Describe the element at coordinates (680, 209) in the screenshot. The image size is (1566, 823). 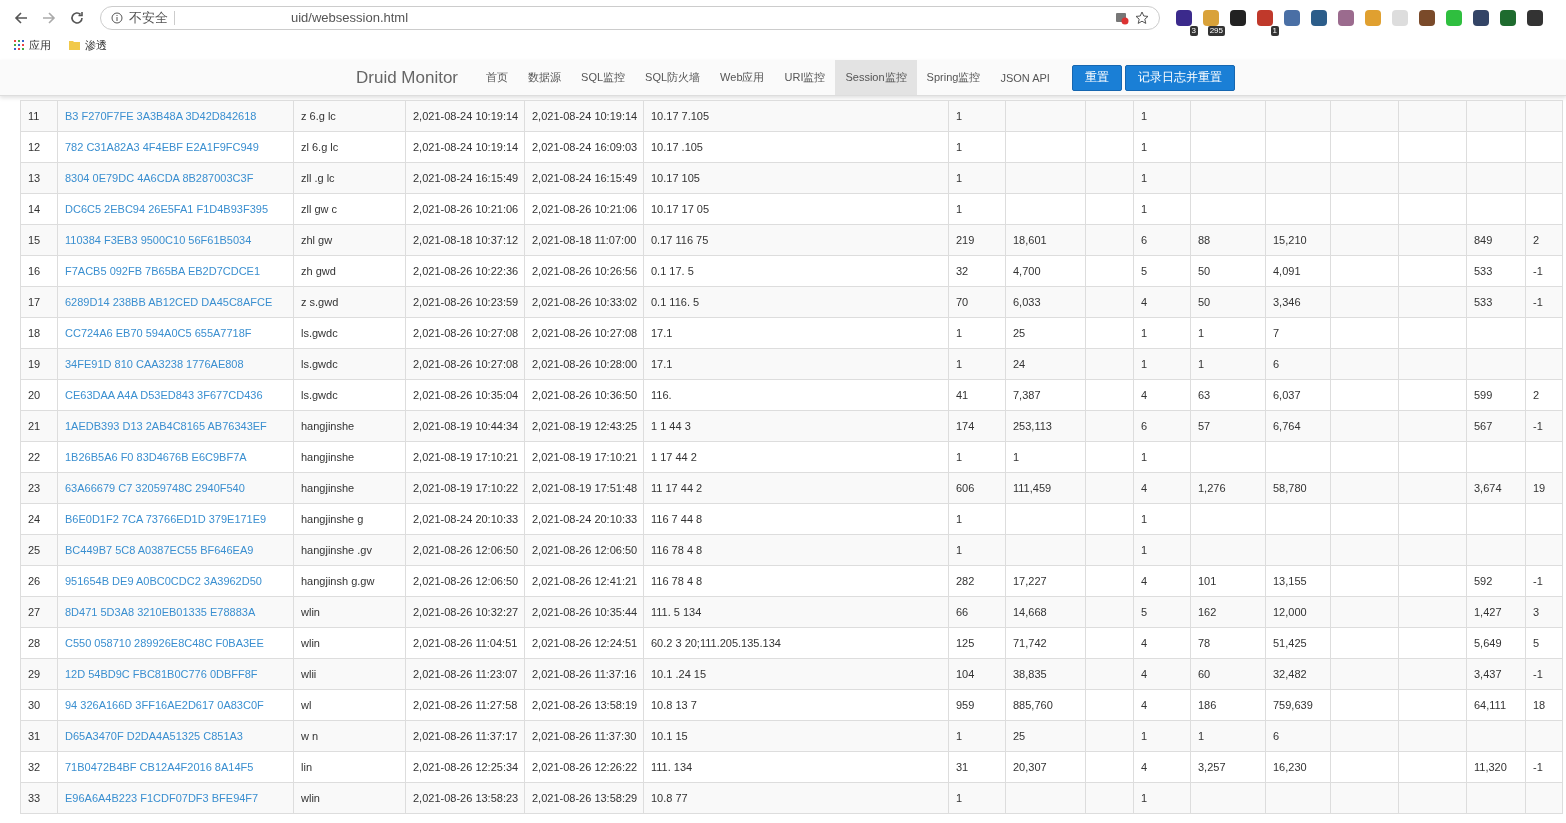
I see `table-cell: 10.17 17 05` at that location.